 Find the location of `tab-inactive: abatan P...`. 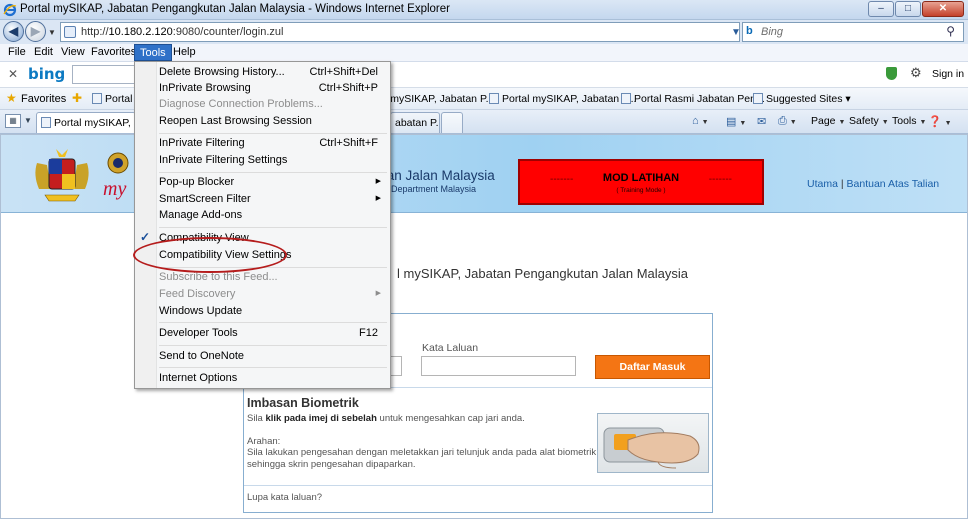

tab-inactive: abatan P... is located at coordinates (415, 122).